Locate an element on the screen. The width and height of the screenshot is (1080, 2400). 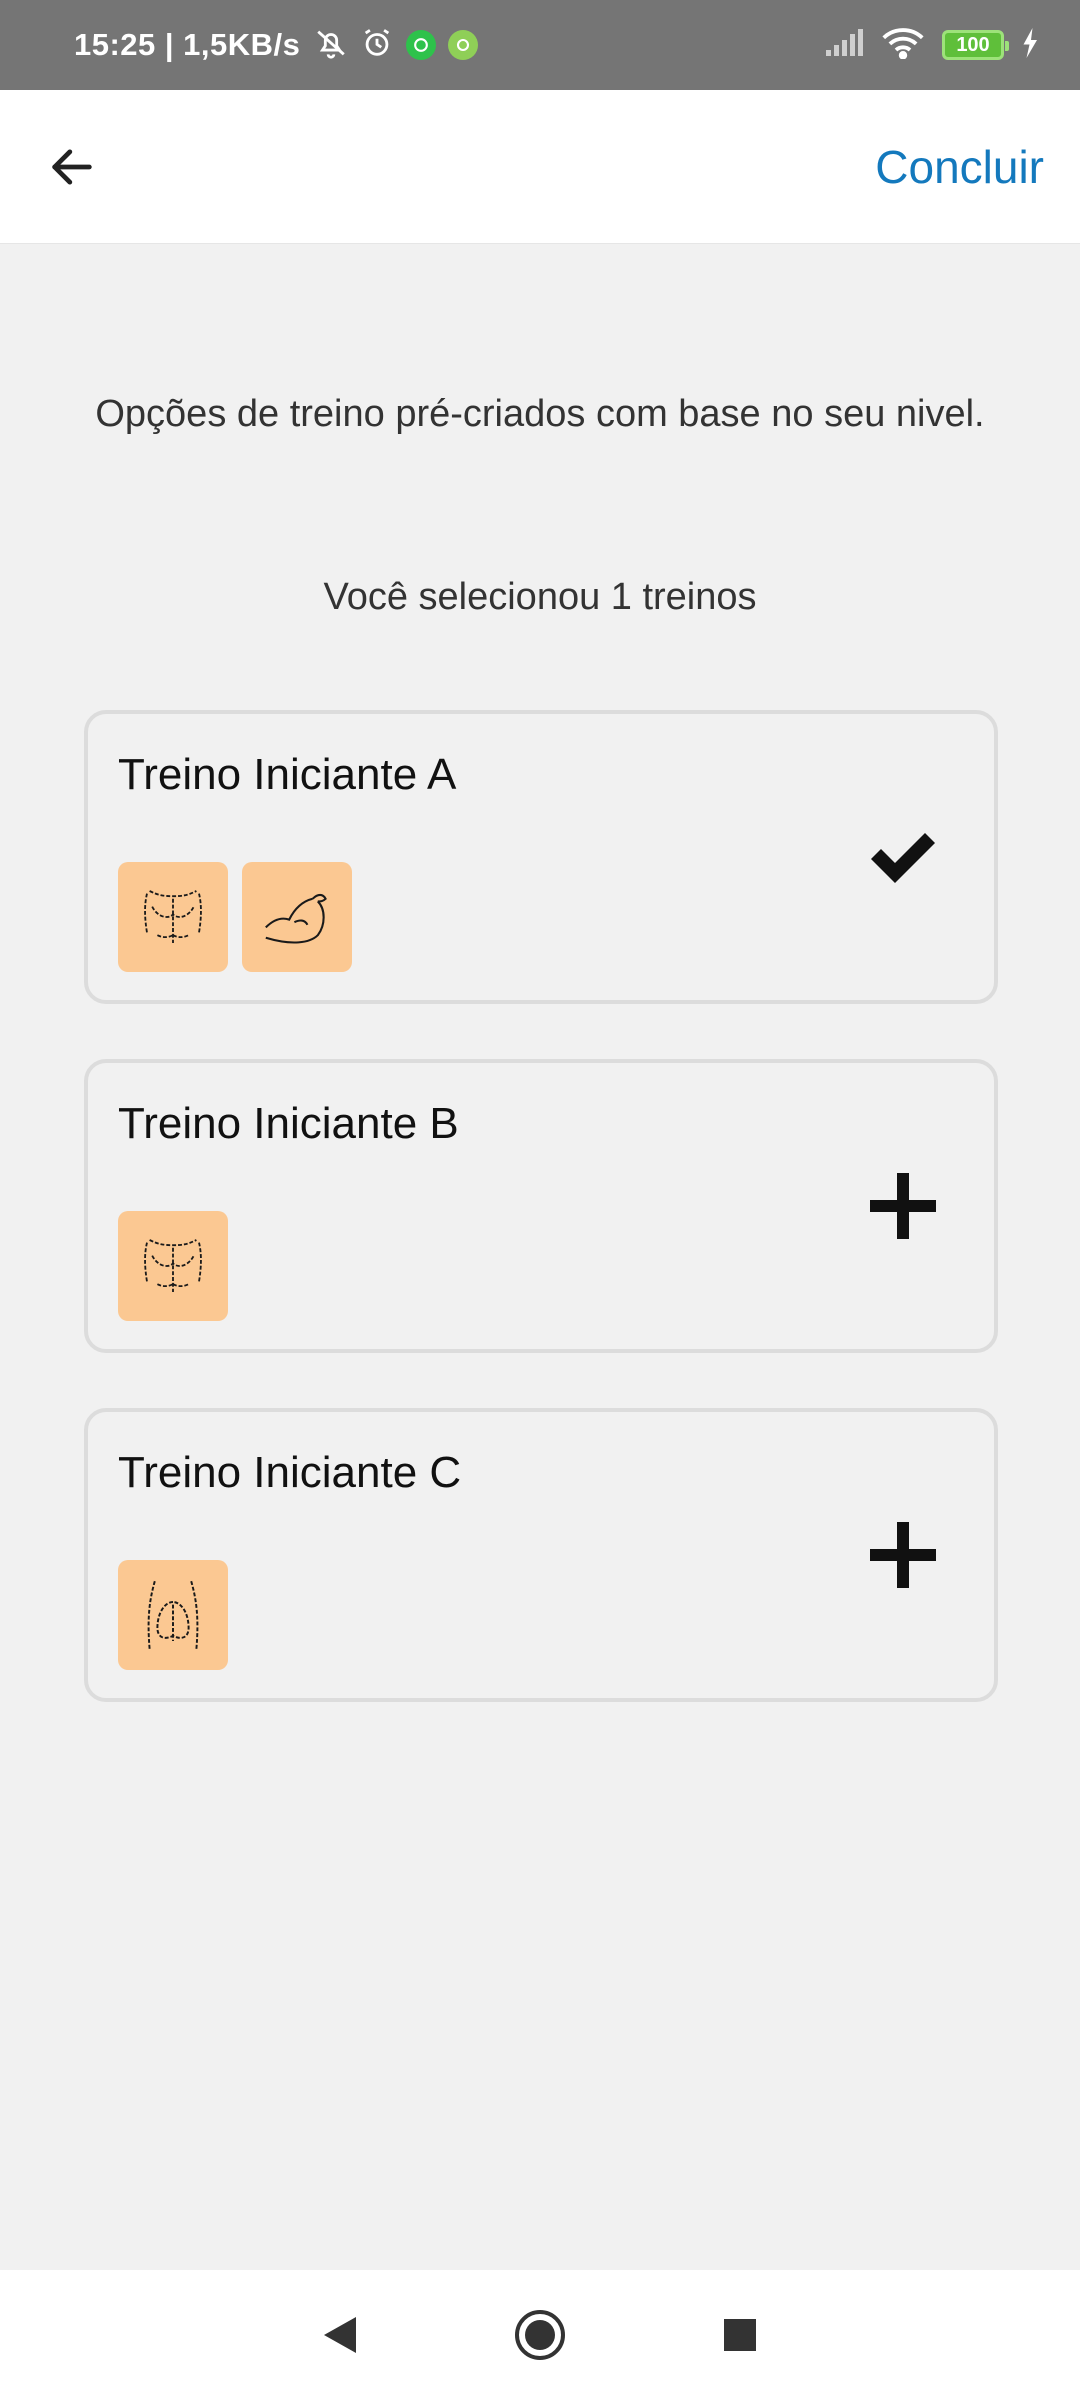
recents-square-icon is located at coordinates (740, 2335).